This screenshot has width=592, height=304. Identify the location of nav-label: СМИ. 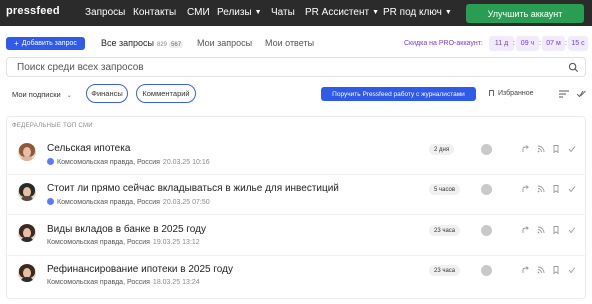
(198, 12).